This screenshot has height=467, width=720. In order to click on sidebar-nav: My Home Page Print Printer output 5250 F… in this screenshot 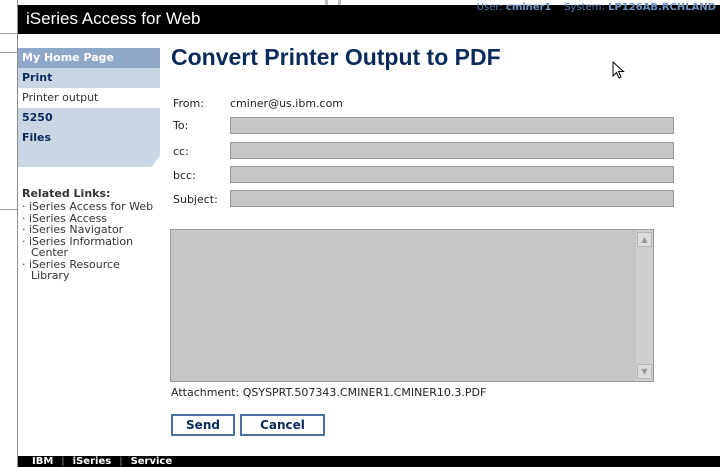, I will do `click(89, 107)`.